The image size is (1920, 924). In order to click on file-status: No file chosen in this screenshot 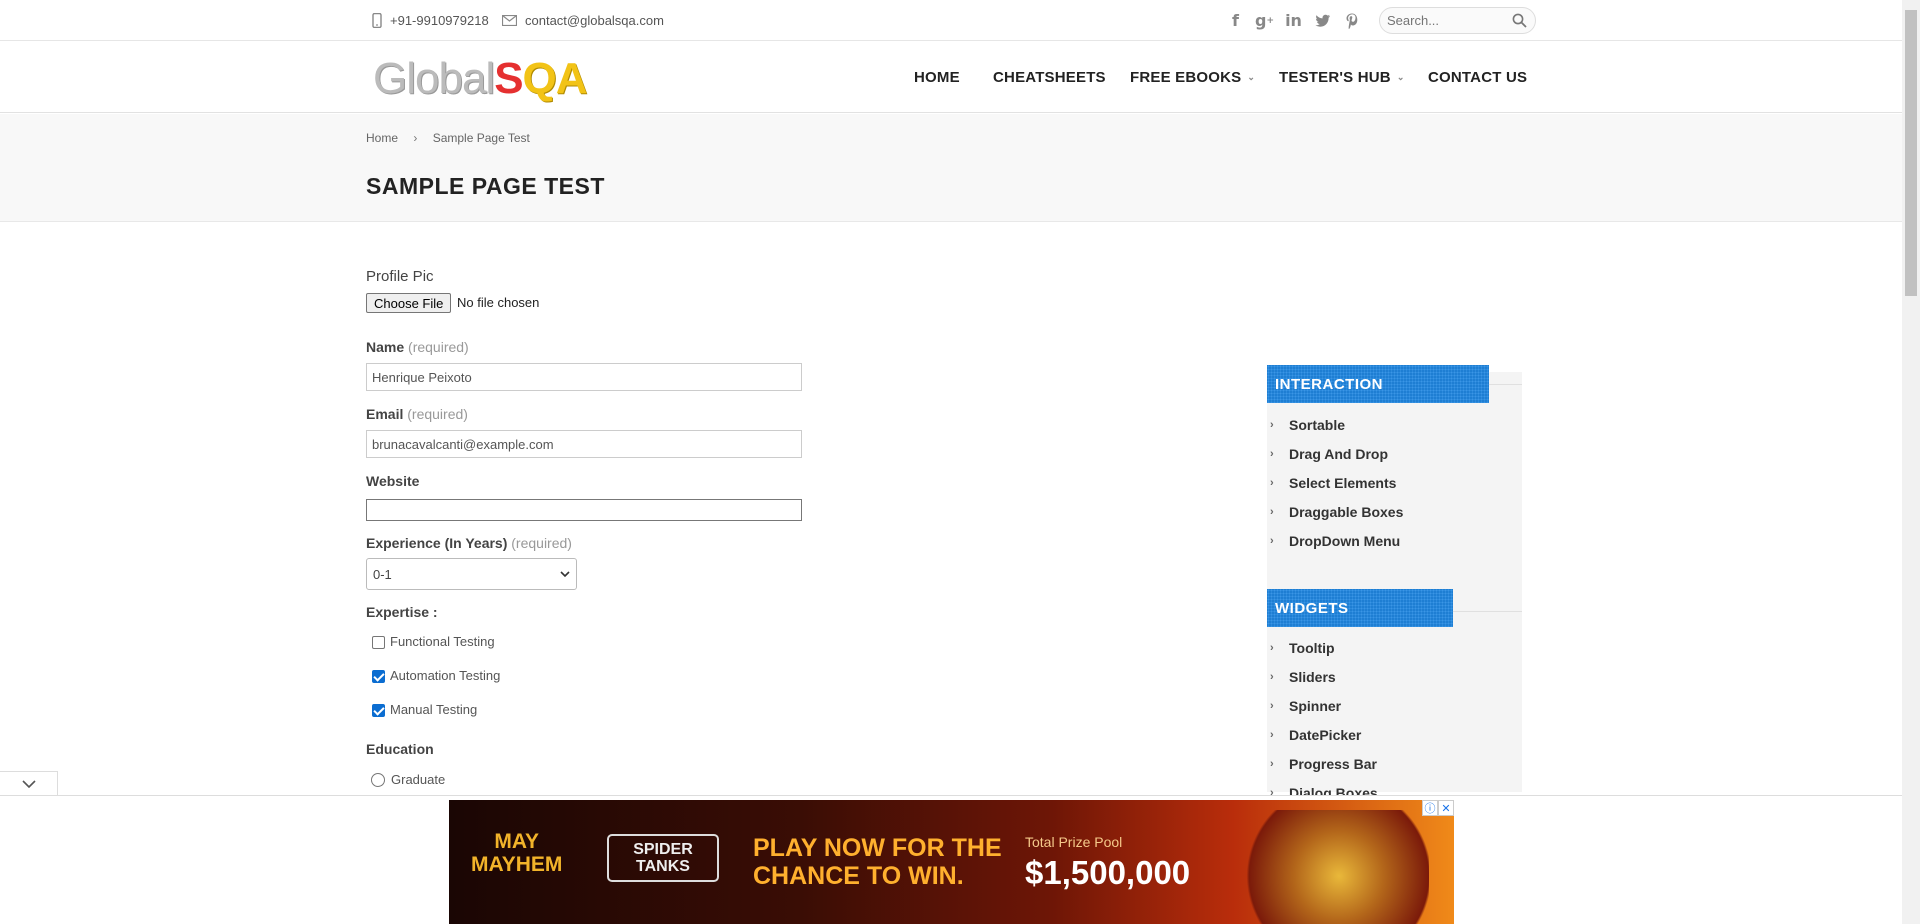, I will do `click(498, 302)`.